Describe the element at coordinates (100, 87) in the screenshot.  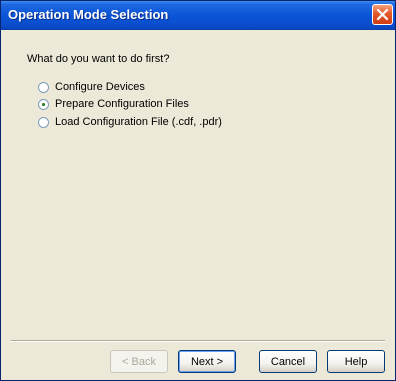
I see `option-label: Configure Devices` at that location.